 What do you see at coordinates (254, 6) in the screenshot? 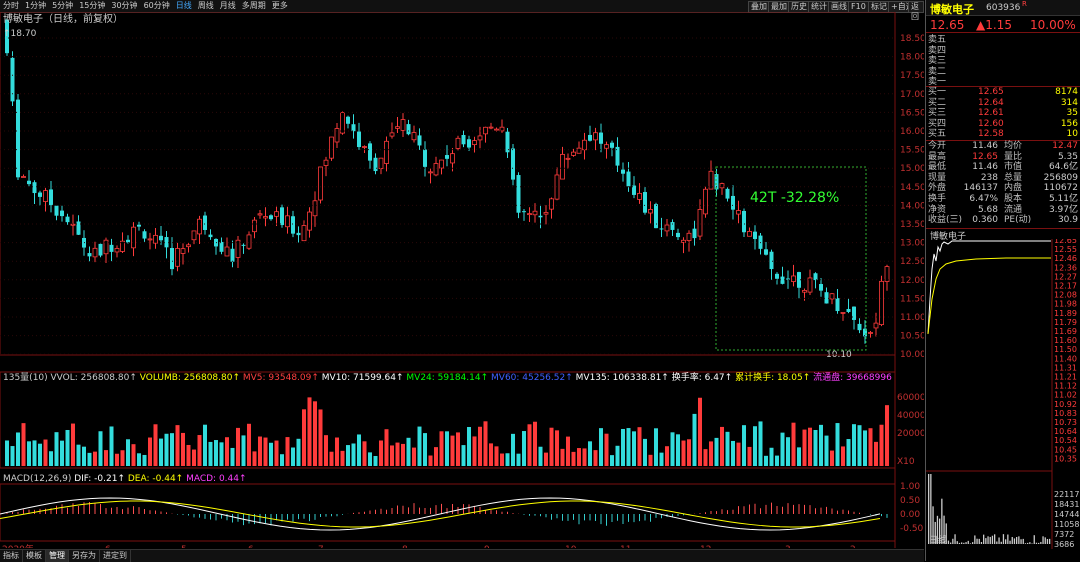
I see `period-tab-9: 多周期` at bounding box center [254, 6].